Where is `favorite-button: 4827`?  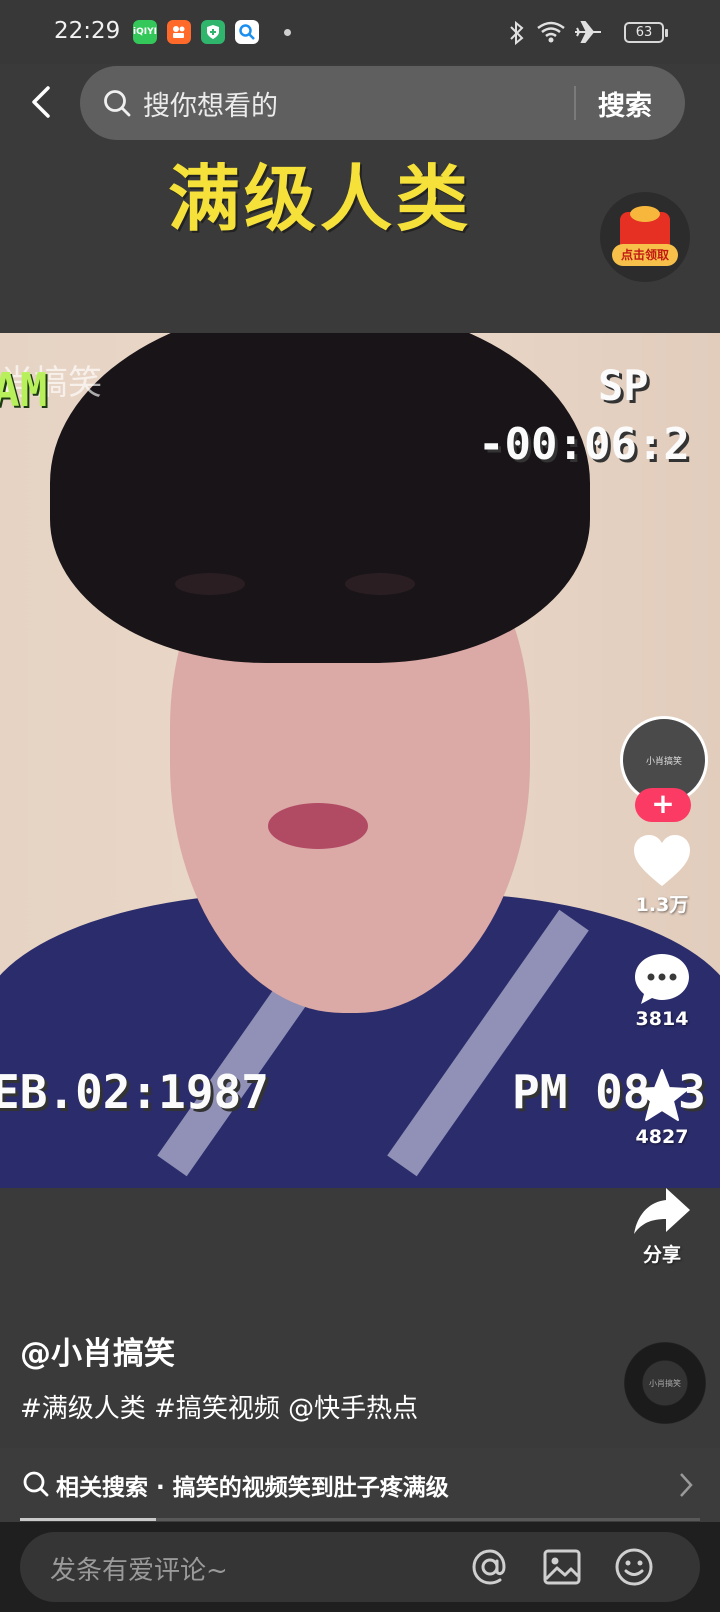 favorite-button: 4827 is located at coordinates (662, 1108).